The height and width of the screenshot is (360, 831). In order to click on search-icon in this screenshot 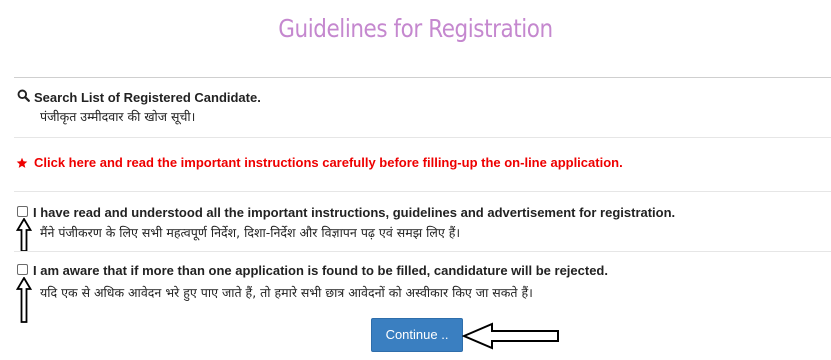, I will do `click(25, 97)`.